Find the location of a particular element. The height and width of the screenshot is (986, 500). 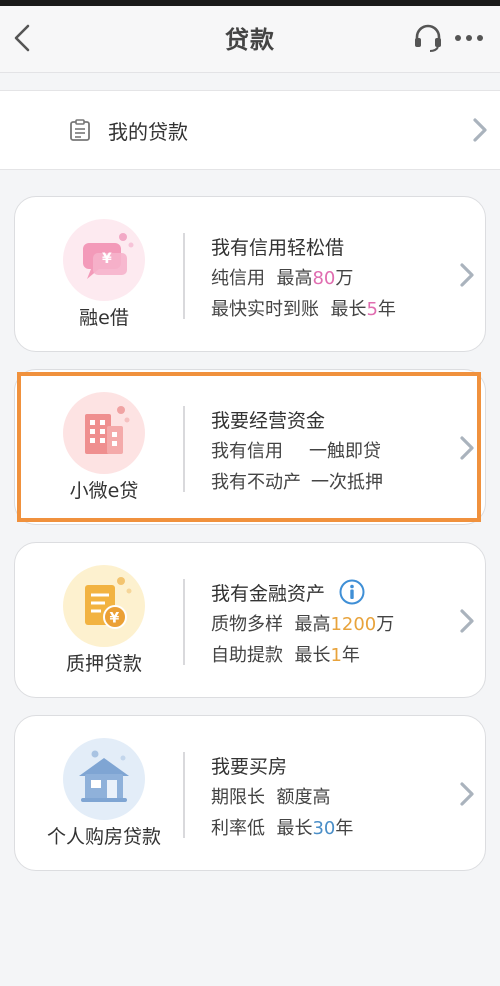

clipboard-icon is located at coordinates (80, 130).